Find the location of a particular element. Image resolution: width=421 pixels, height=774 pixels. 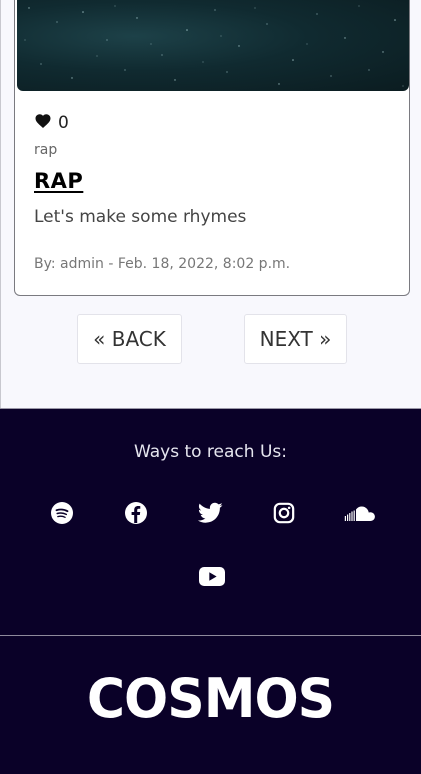

youtube-icon is located at coordinates (212, 576).